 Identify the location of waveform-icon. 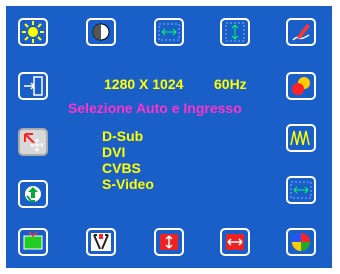
(300, 138).